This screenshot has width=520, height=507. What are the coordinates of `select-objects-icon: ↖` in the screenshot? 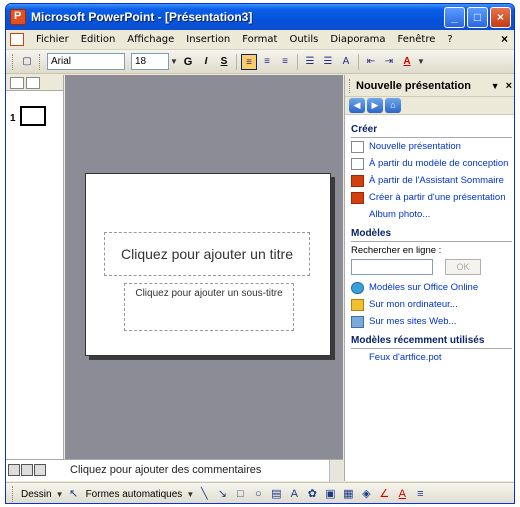 It's located at (74, 494).